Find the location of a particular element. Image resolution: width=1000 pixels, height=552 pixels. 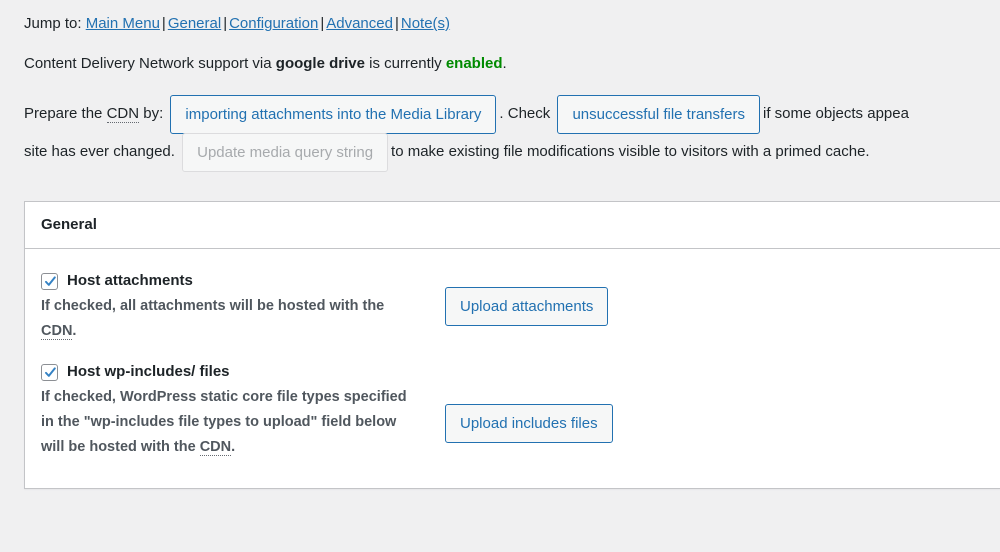

general-card-header: General is located at coordinates (512, 225).